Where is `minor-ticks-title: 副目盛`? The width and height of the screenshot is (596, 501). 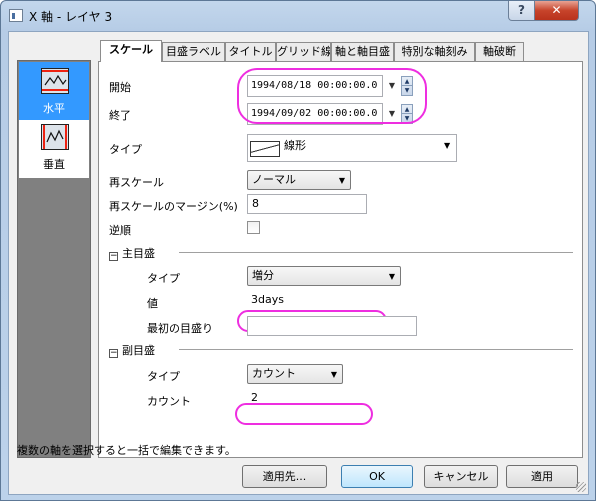 minor-ticks-title: 副目盛 is located at coordinates (138, 350).